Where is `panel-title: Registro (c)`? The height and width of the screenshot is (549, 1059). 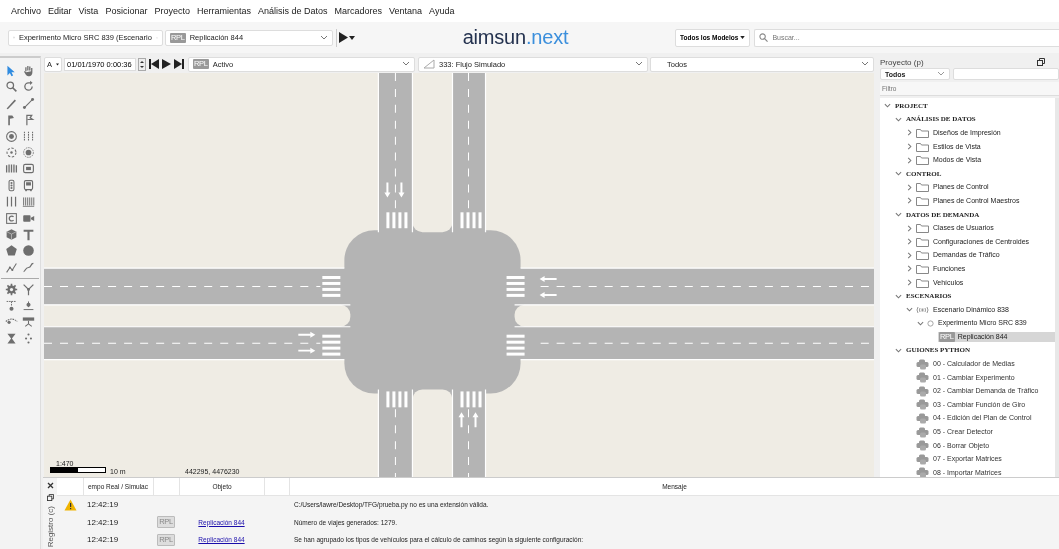 panel-title: Registro (c) is located at coordinates (50, 527).